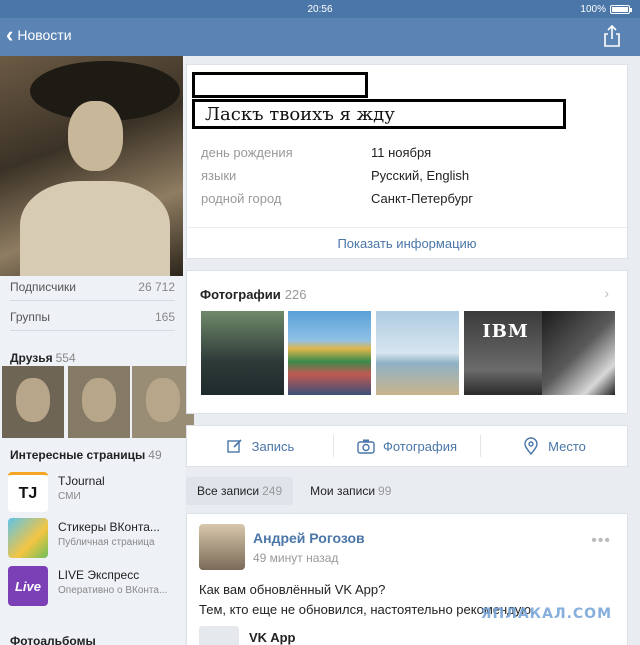 The height and width of the screenshot is (645, 640). What do you see at coordinates (228, 491) in the screenshot?
I see `tab-label: Все записи` at bounding box center [228, 491].